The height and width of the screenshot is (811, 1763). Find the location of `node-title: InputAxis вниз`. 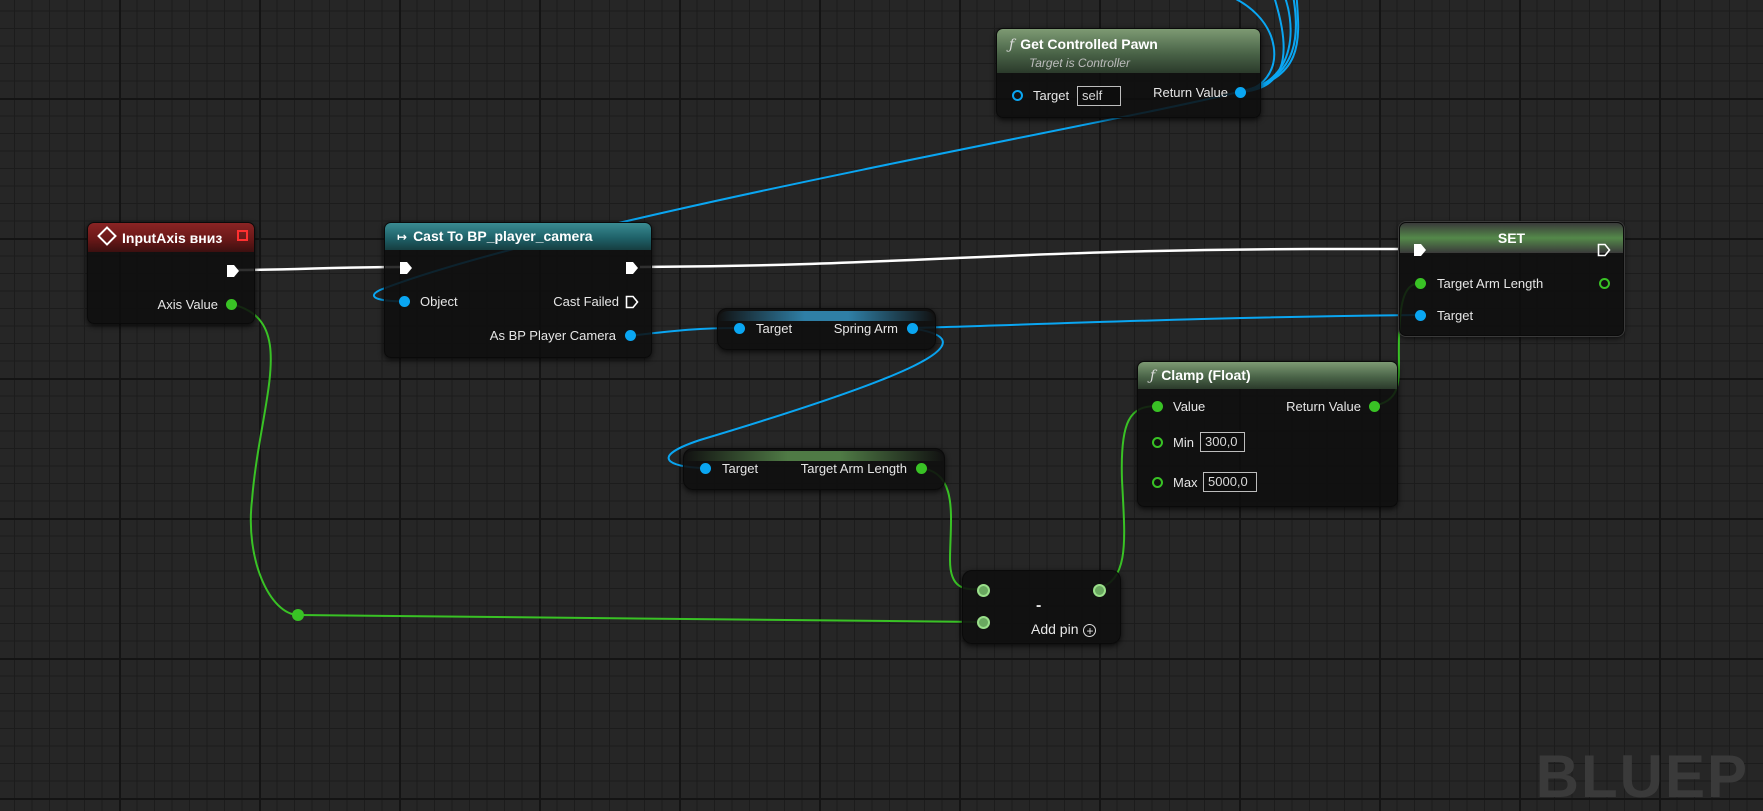

node-title: InputAxis вниз is located at coordinates (172, 238).